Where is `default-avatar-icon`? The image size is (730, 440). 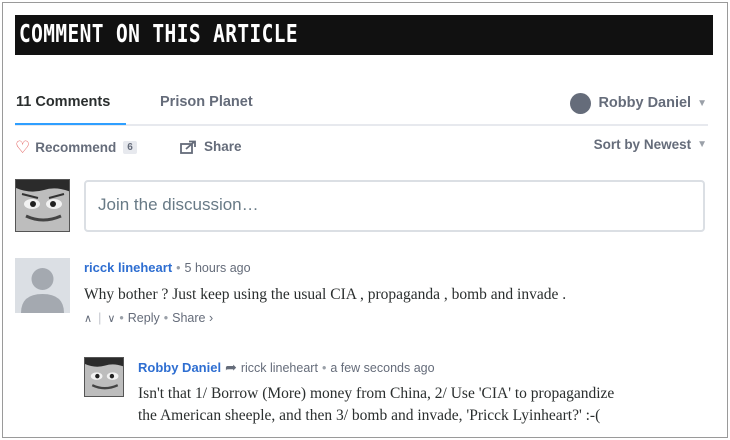
default-avatar-icon is located at coordinates (42, 285).